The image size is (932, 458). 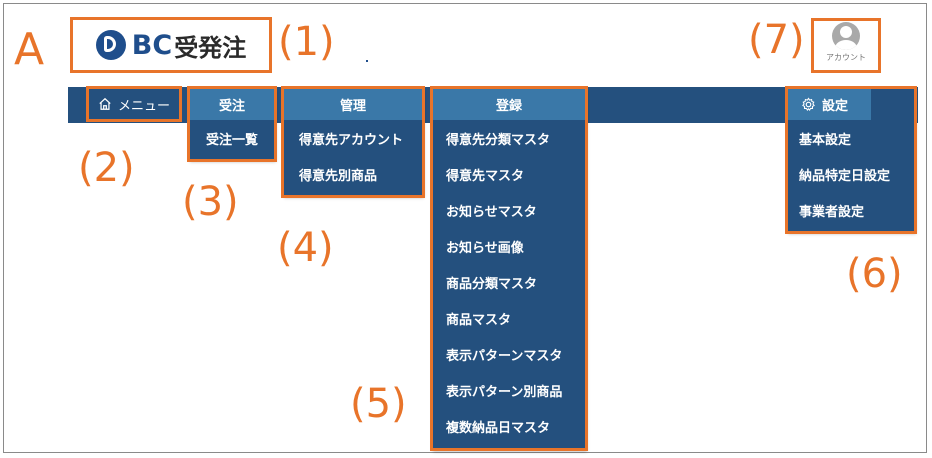 What do you see at coordinates (874, 274) in the screenshot?
I see `annotation-label-6: (6)` at bounding box center [874, 274].